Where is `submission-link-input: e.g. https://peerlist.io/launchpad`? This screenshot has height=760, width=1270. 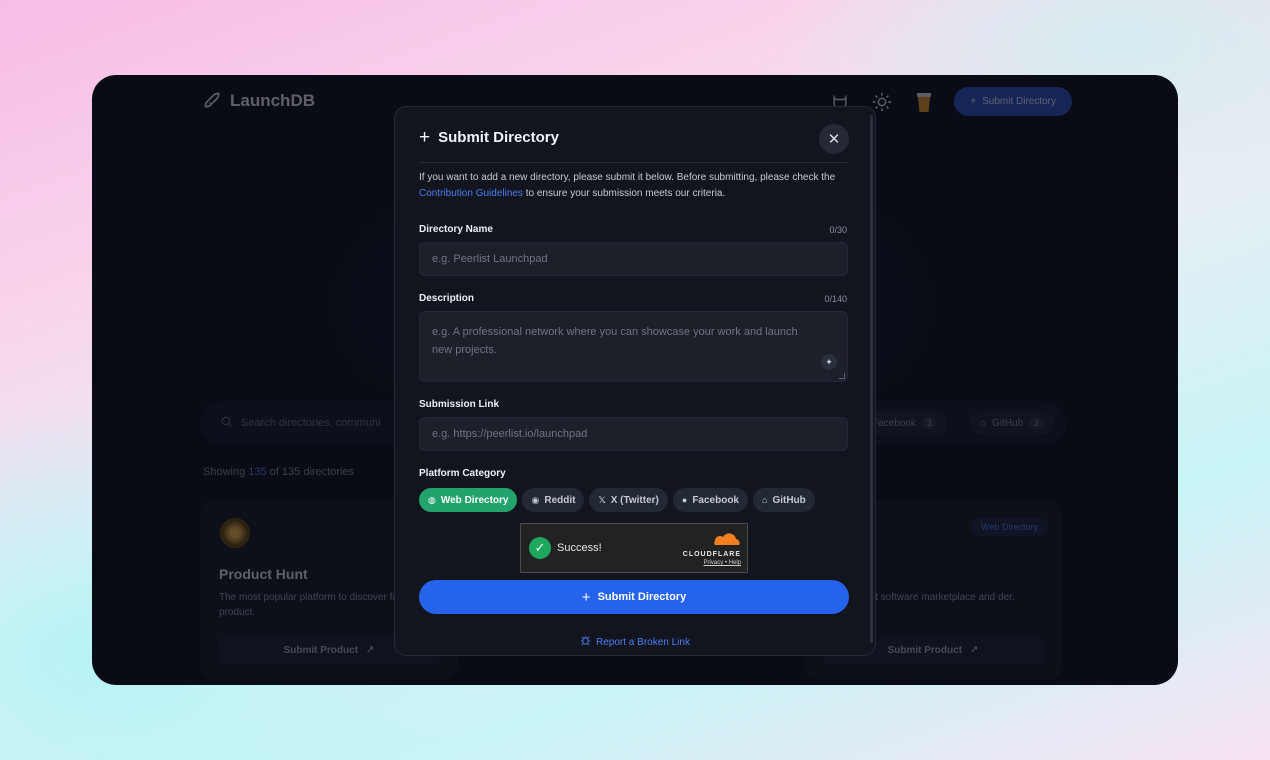 submission-link-input: e.g. https://peerlist.io/launchpad is located at coordinates (633, 434).